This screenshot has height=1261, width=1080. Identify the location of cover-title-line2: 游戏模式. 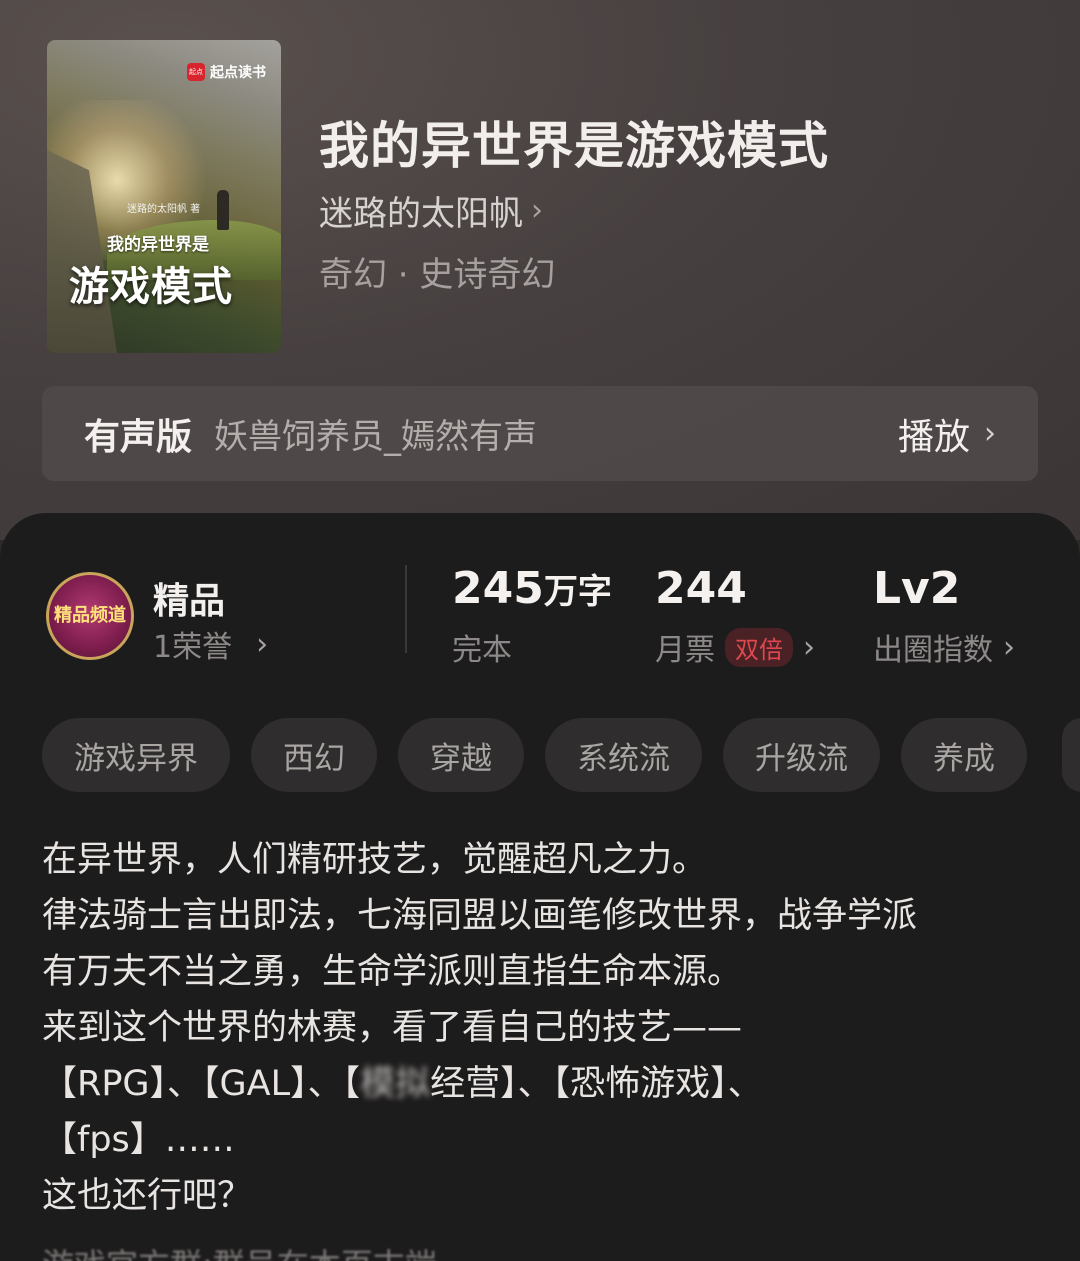
(151, 286).